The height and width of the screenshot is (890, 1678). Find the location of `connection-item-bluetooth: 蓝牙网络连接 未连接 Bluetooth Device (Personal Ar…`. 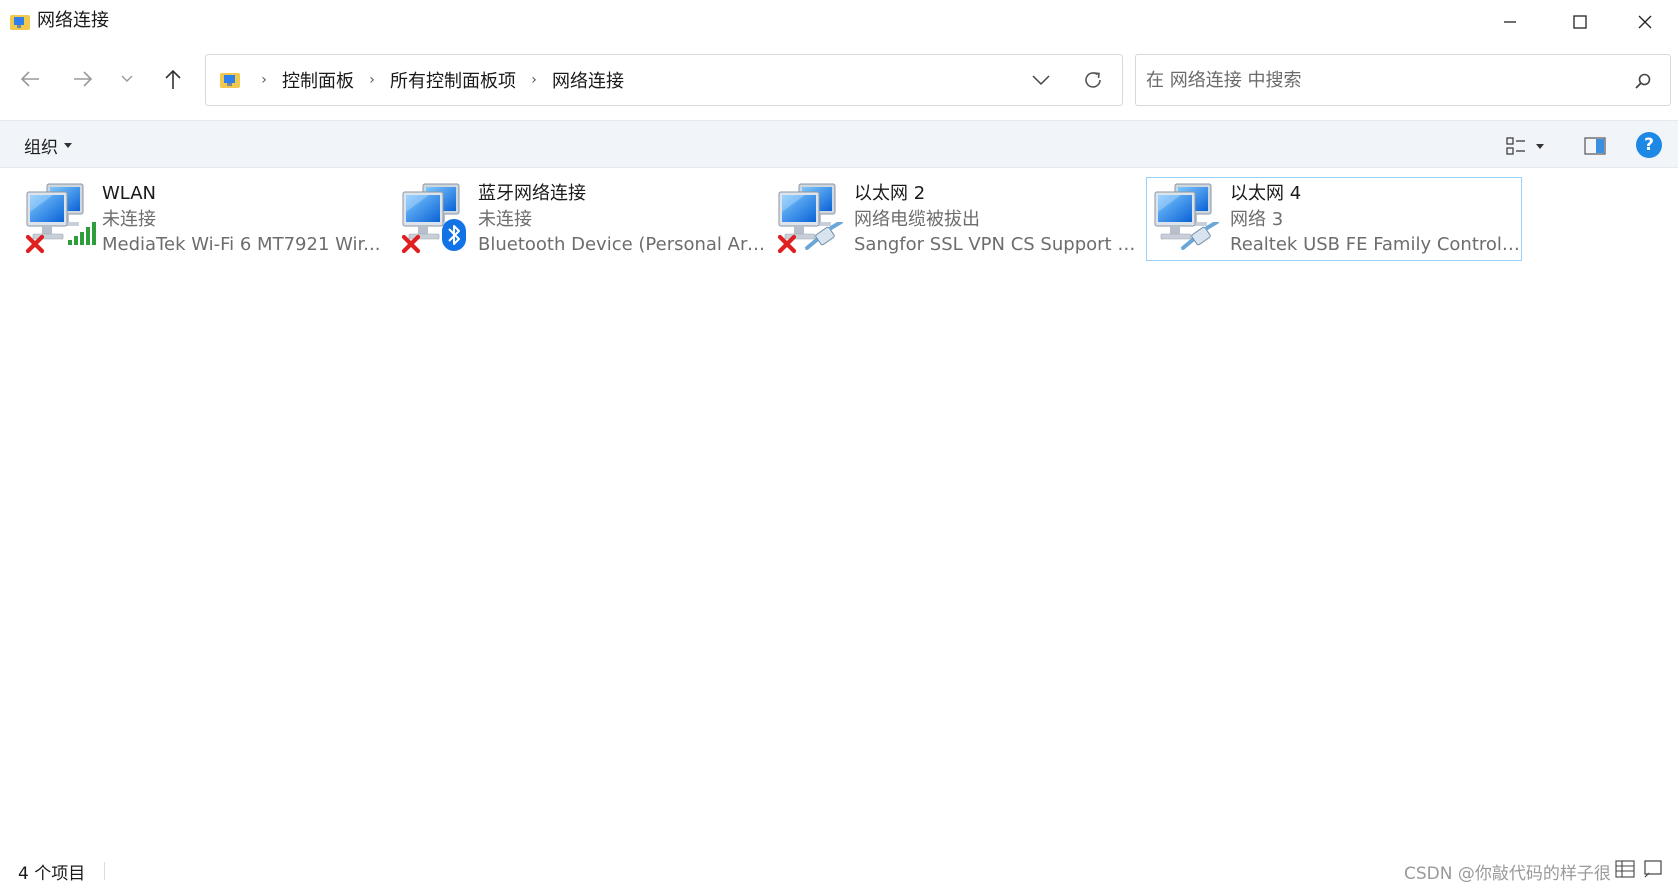

connection-item-bluetooth: 蓝牙网络连接 未连接 Bluetooth Device (Personal Ar… is located at coordinates (582, 219).